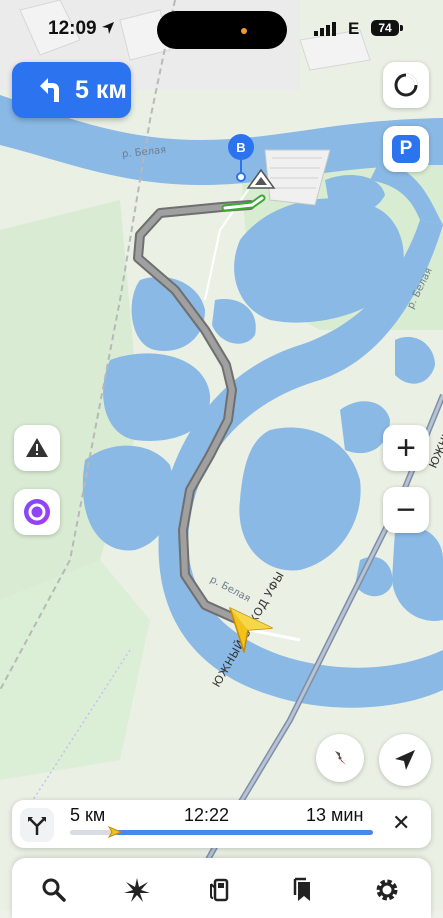 This screenshot has width=443, height=918. I want to click on search-icon, so click(54, 890).